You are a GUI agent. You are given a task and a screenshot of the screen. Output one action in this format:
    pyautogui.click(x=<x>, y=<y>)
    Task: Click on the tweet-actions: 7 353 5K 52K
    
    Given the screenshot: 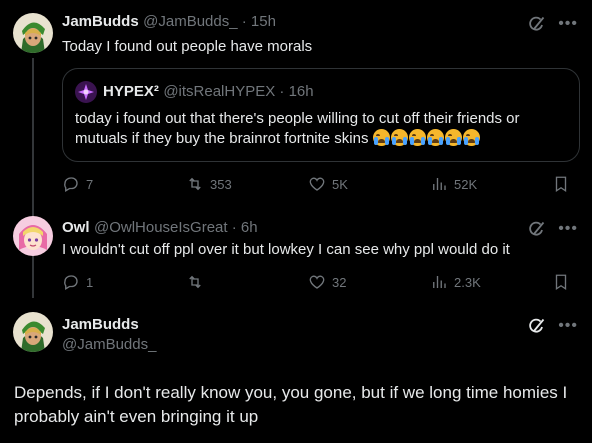 What is the action you would take?
    pyautogui.click(x=318, y=185)
    